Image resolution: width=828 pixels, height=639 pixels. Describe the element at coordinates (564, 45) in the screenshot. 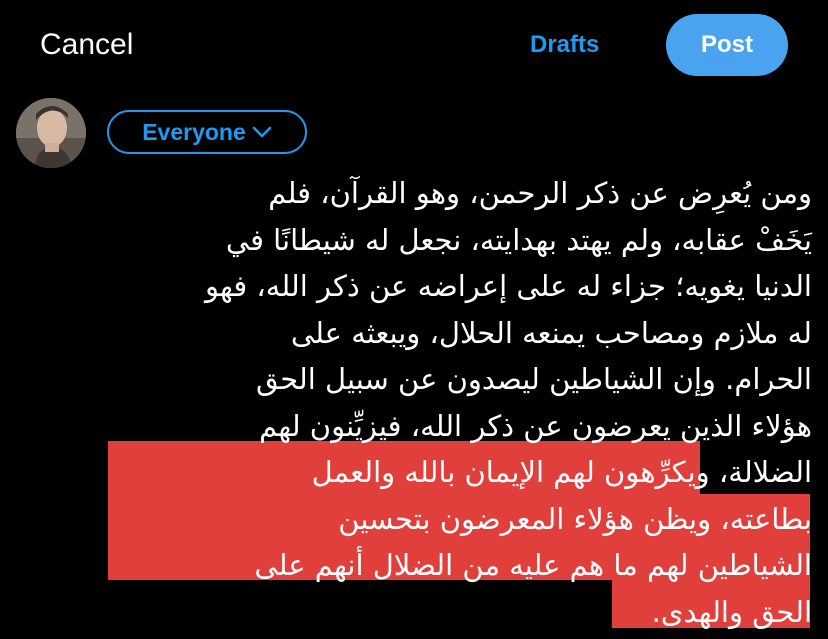

I see `drafts-button: Drafts` at that location.